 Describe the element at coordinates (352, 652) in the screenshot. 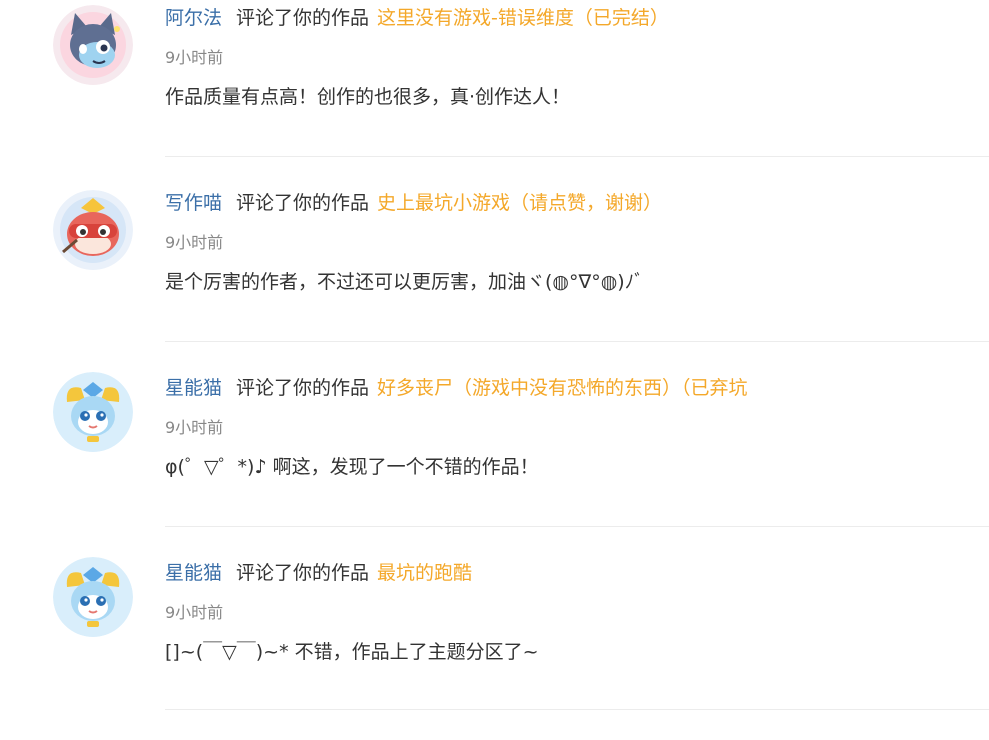

I see `comment-content: []~(￣▽￣)~* 不错，作品上了主题分区了~` at that location.